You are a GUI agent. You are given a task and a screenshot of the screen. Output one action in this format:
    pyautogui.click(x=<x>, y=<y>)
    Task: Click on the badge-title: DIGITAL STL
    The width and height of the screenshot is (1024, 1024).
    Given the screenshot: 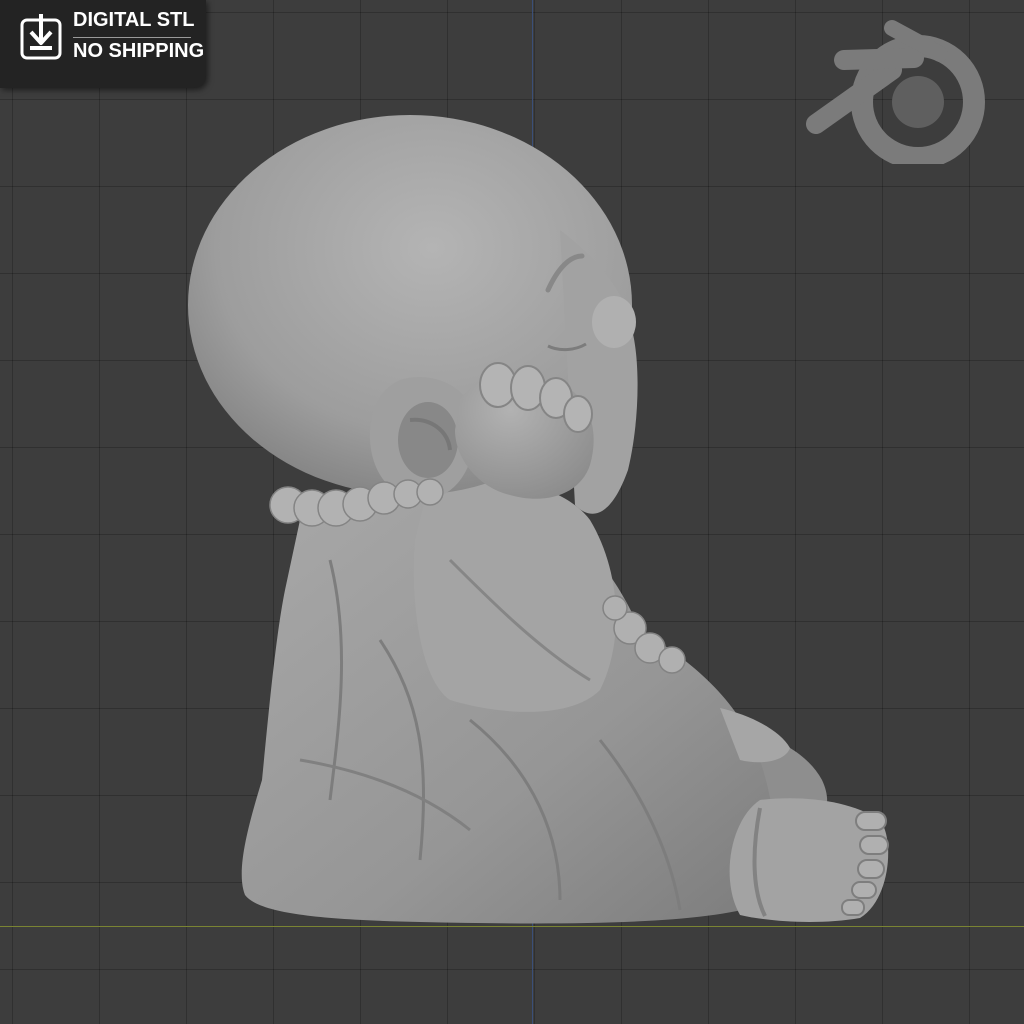 What is the action you would take?
    pyautogui.click(x=134, y=20)
    